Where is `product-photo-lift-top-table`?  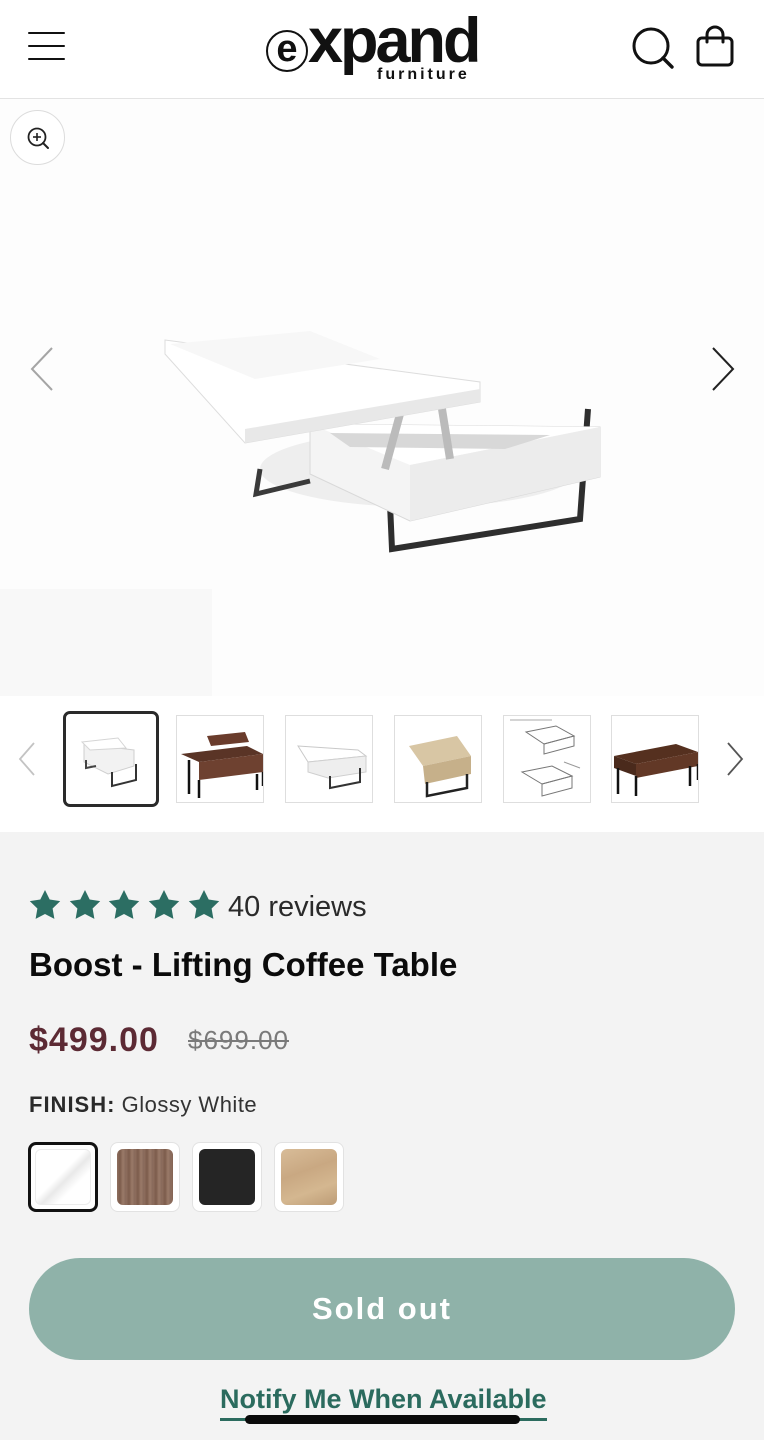 product-photo-lift-top-table is located at coordinates (382, 442).